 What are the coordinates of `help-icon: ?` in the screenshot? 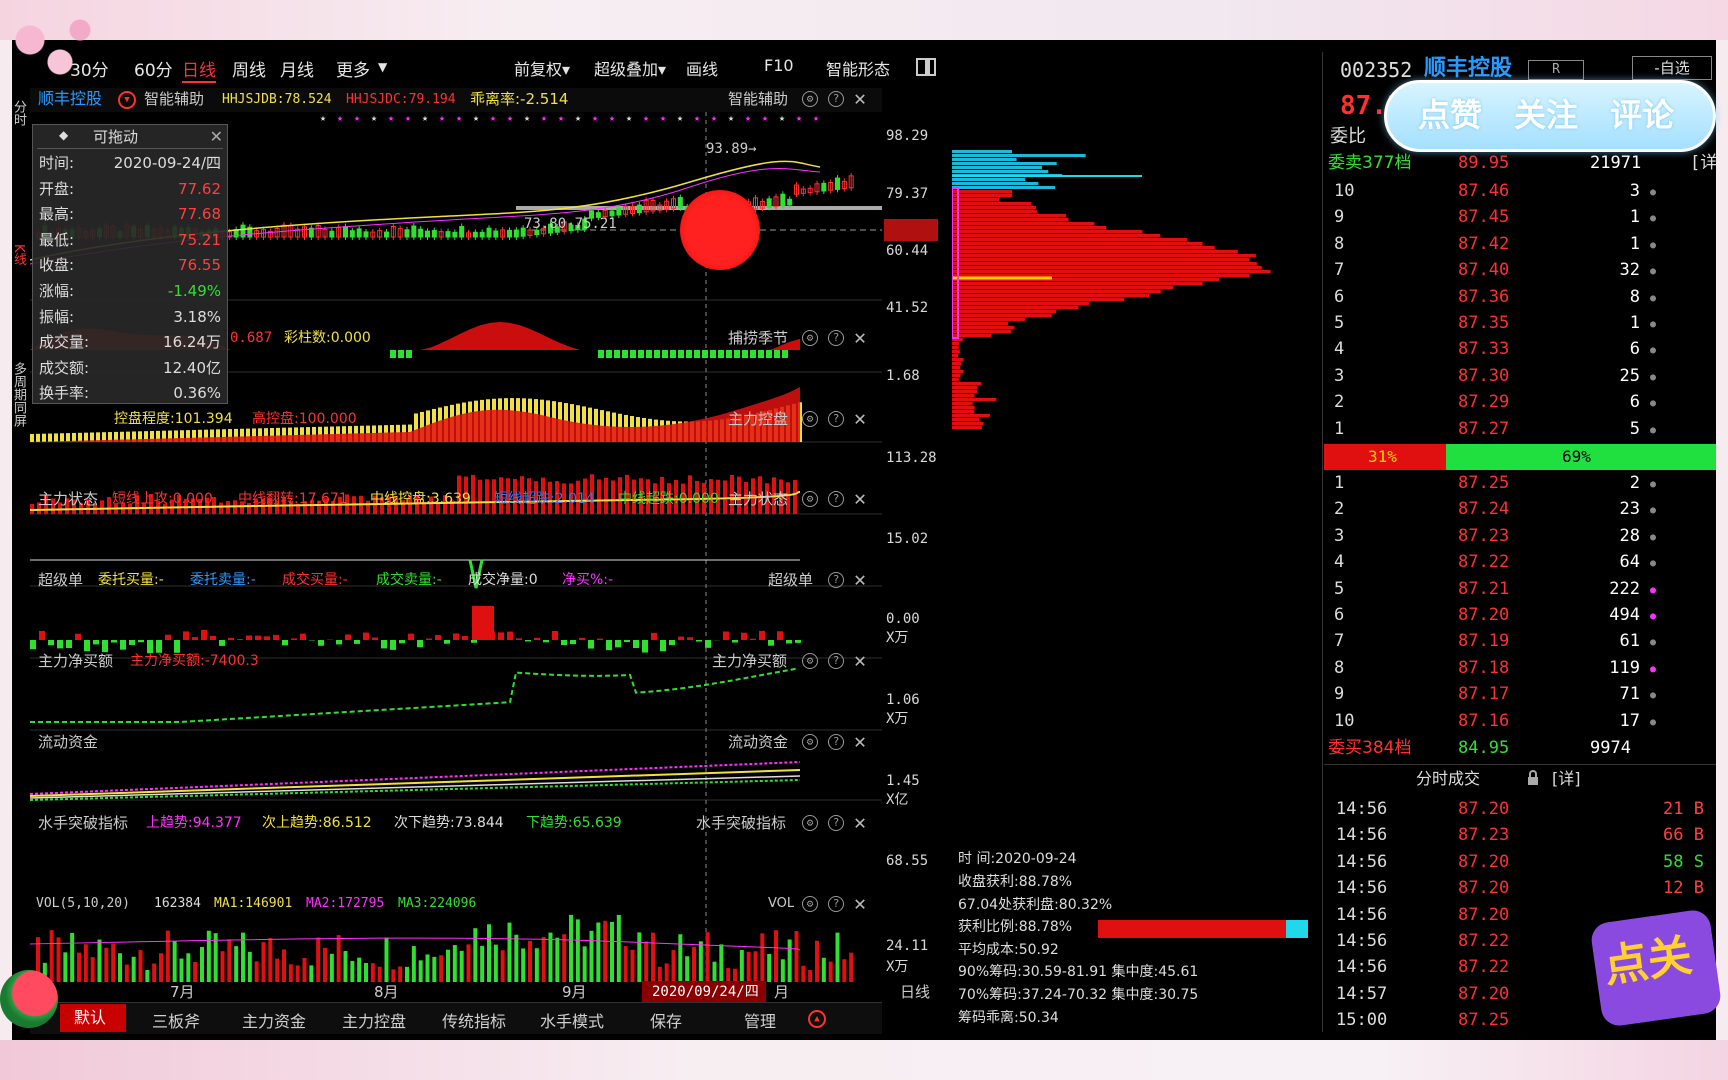 It's located at (836, 99).